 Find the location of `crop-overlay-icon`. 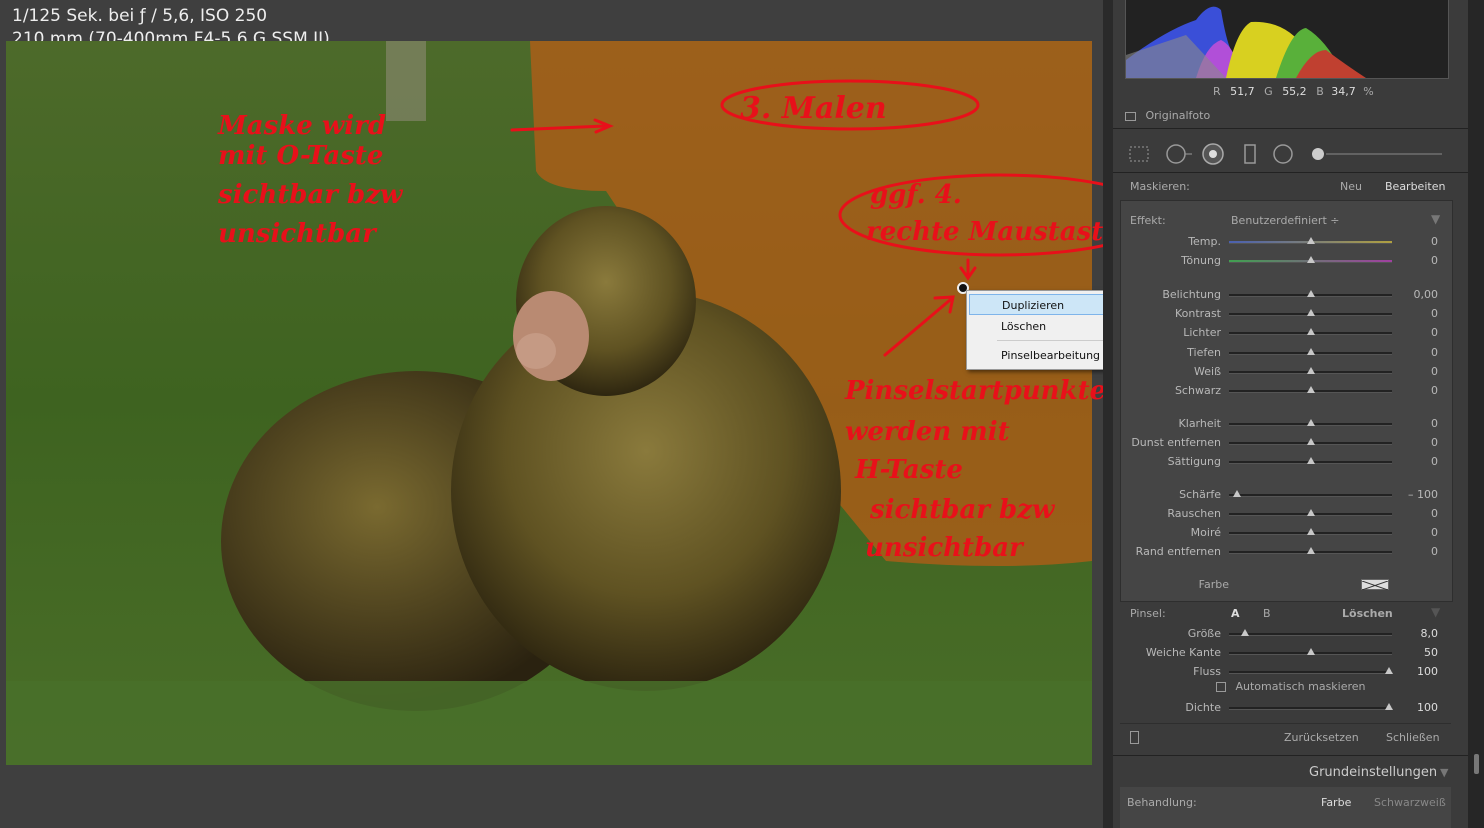

crop-overlay-icon is located at coordinates (1139, 154).